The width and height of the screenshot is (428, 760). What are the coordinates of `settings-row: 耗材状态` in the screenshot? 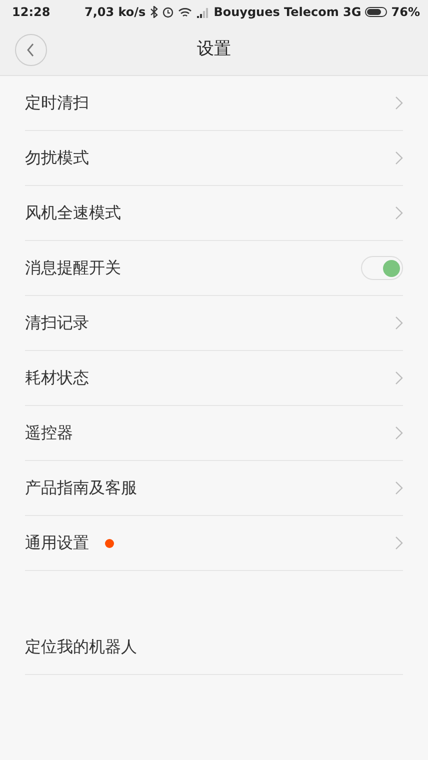 It's located at (214, 378).